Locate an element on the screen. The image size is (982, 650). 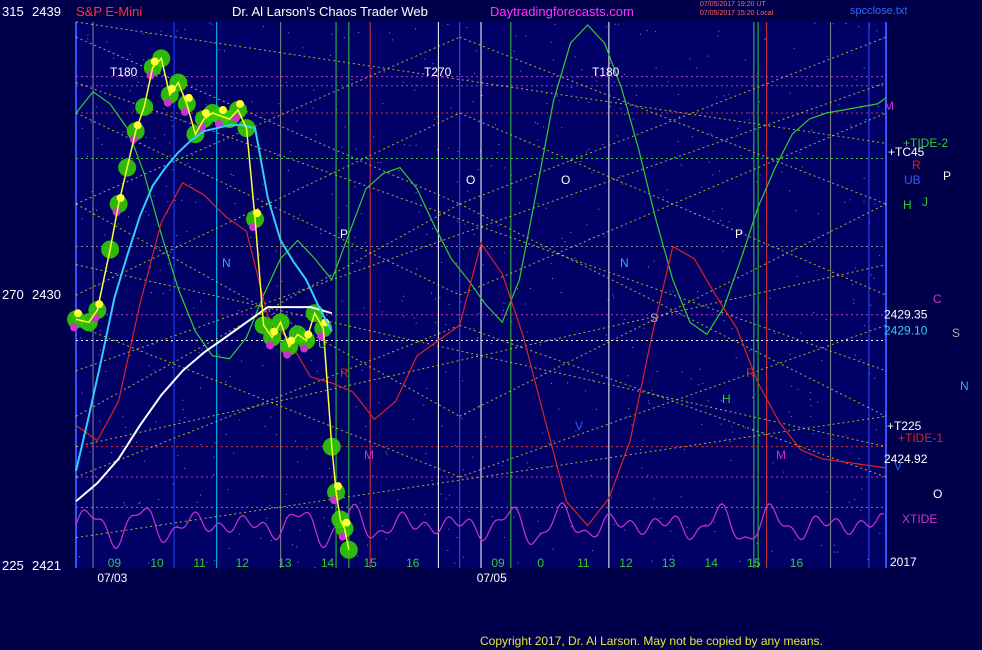
price-high-dot is located at coordinates (78, 313).